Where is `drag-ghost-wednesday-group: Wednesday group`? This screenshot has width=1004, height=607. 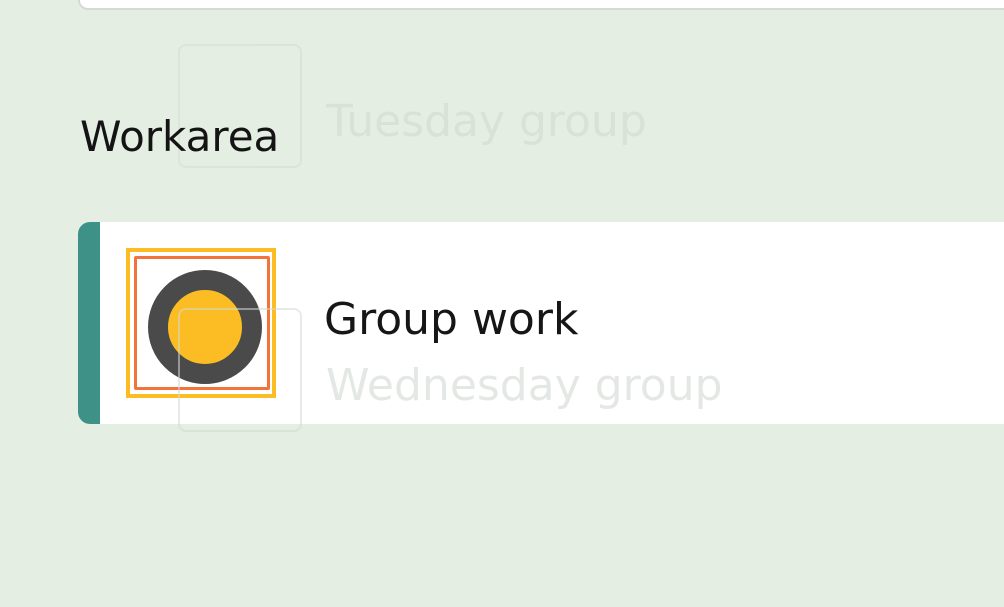
drag-ghost-wednesday-group: Wednesday group is located at coordinates (528, 371).